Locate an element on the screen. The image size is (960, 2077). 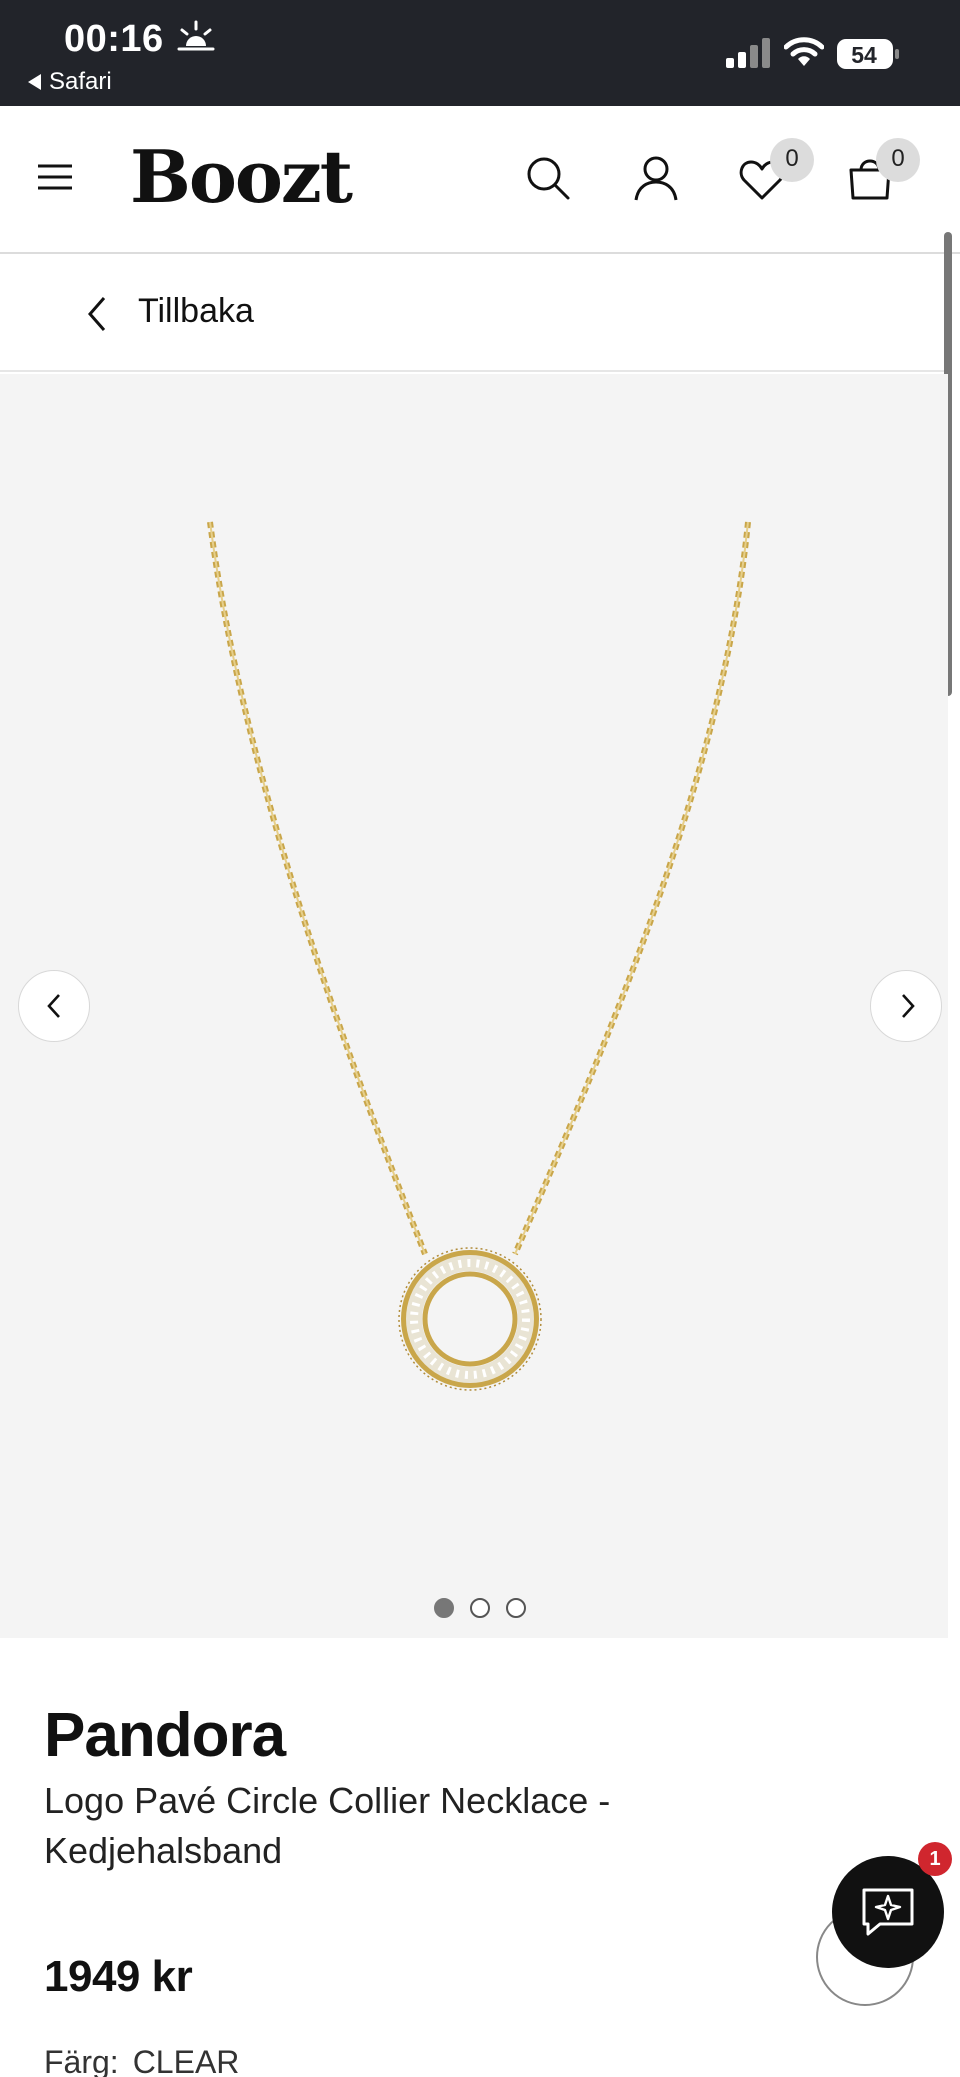
gallery-prev-button is located at coordinates (54, 1006).